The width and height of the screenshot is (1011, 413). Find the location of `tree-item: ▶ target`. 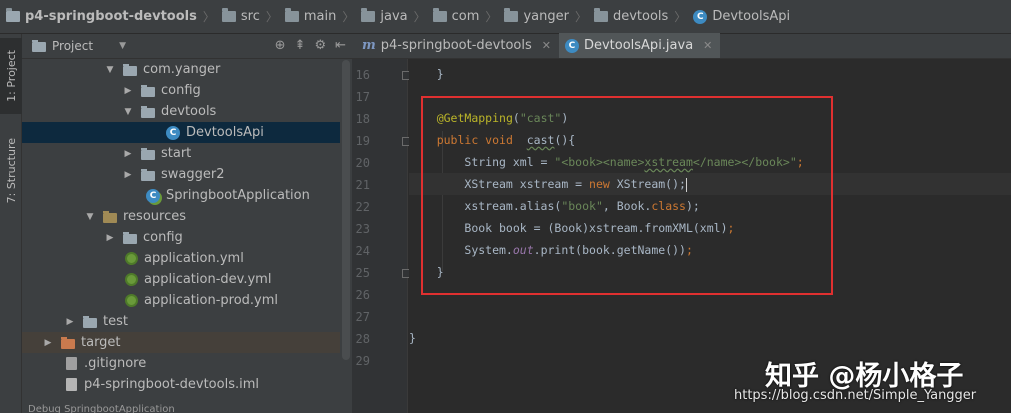

tree-item: ▶ target is located at coordinates (181, 342).